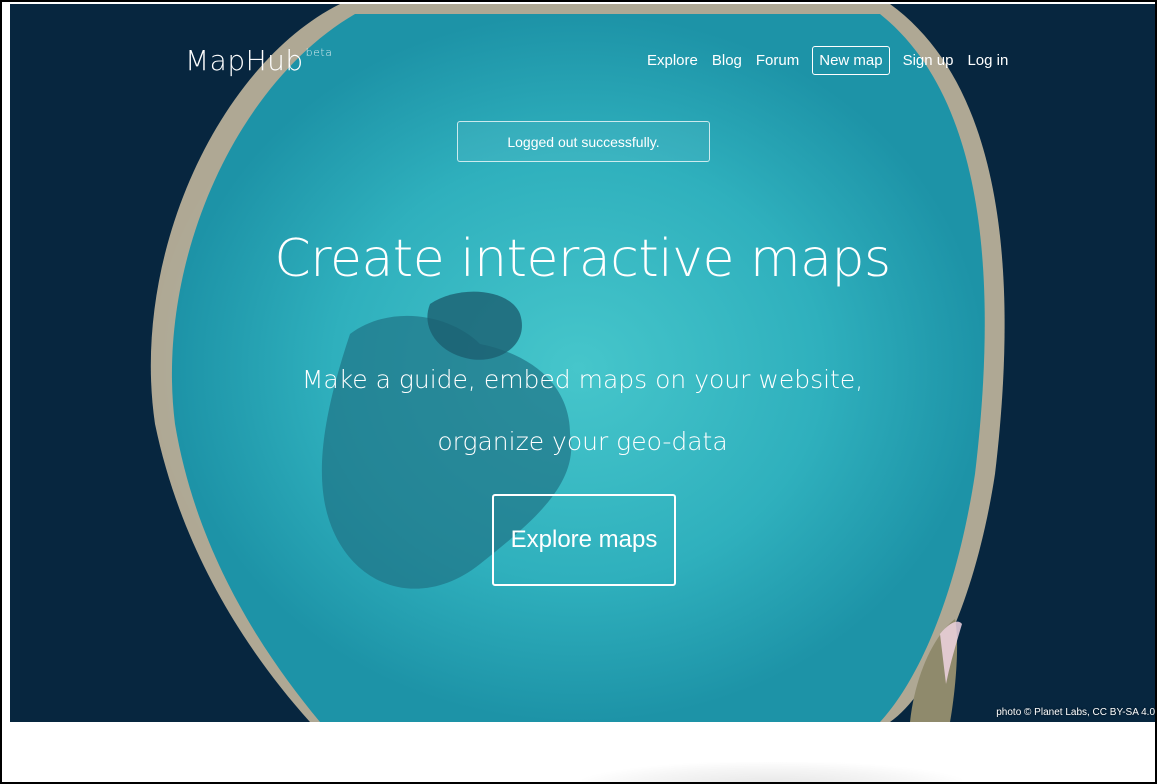  Describe the element at coordinates (319, 52) in the screenshot. I see `beta-badge: beta` at that location.